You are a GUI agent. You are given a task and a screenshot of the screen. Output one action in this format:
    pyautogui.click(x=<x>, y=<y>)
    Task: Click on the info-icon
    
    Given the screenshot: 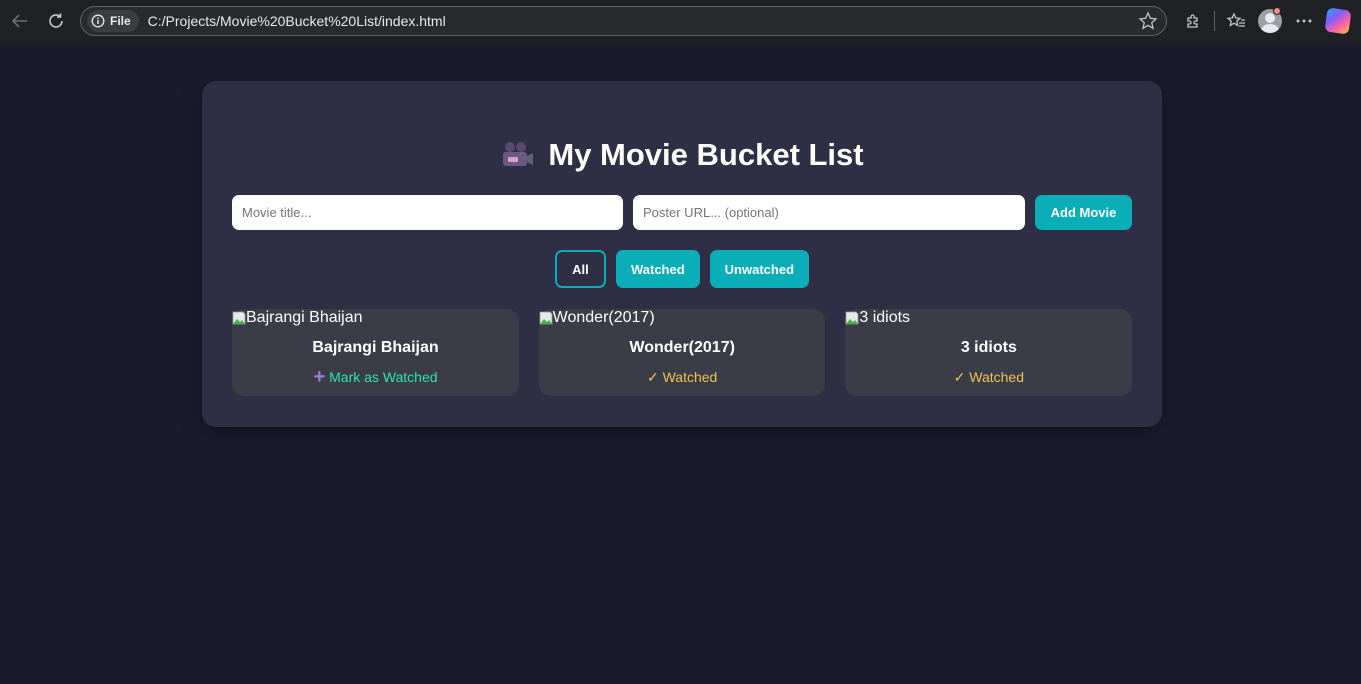 What is the action you would take?
    pyautogui.click(x=98, y=21)
    